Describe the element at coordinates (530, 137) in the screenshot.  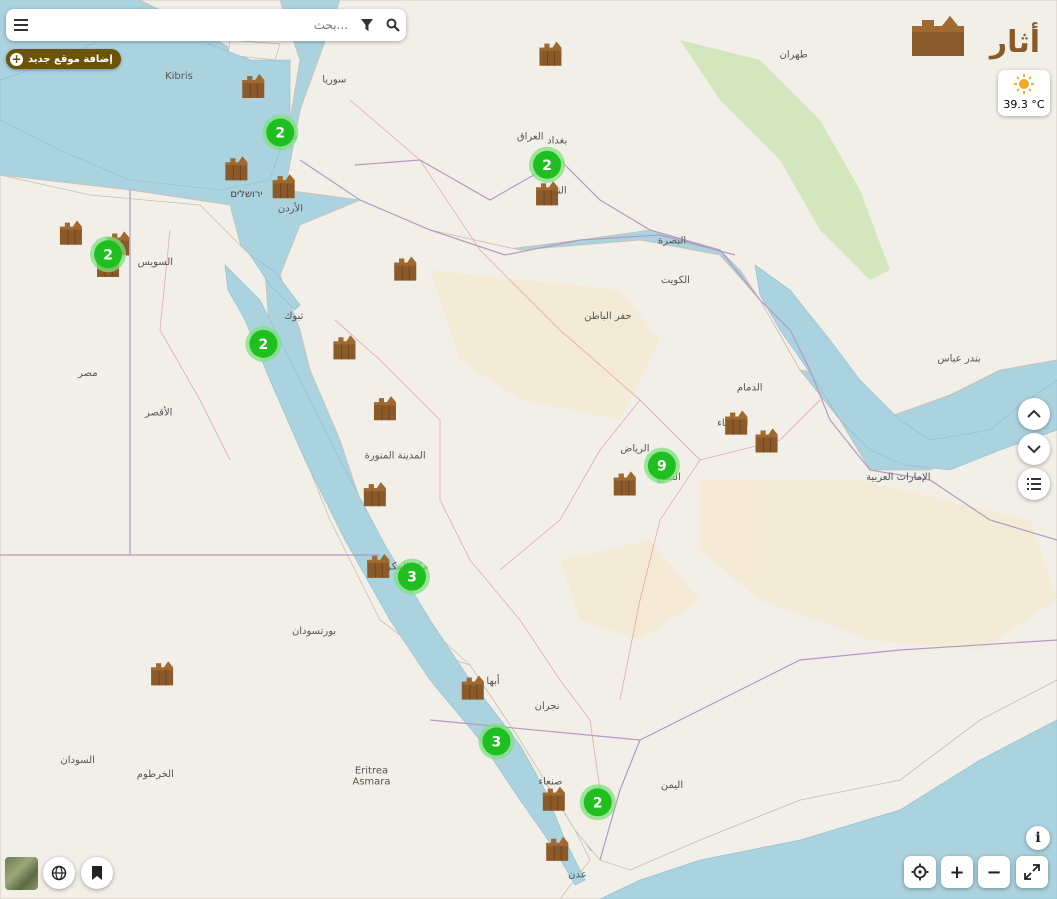
I see `place-label: العراق` at that location.